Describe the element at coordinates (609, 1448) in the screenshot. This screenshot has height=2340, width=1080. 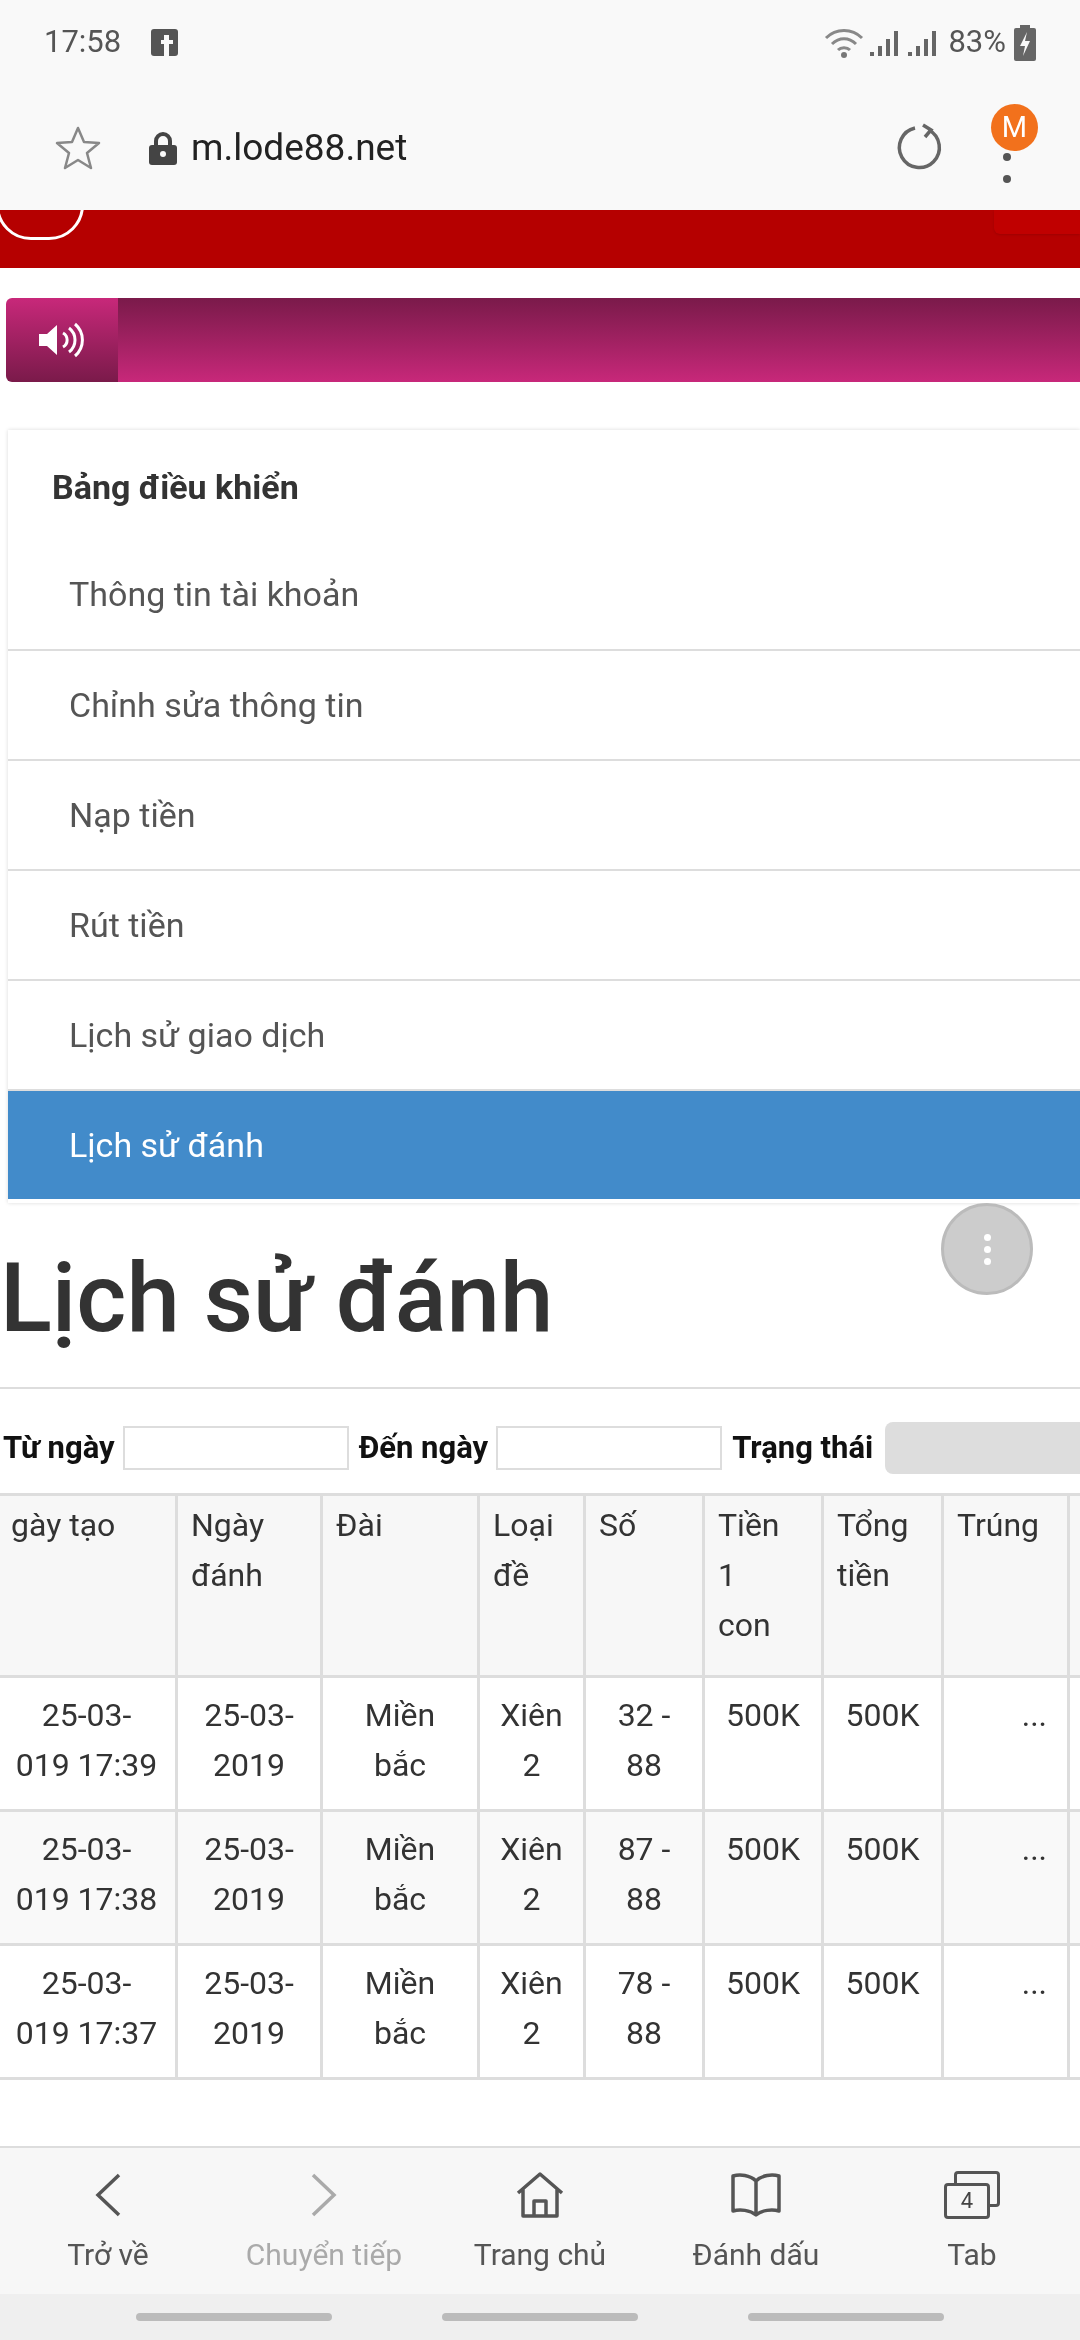
I see `to-date-field` at that location.